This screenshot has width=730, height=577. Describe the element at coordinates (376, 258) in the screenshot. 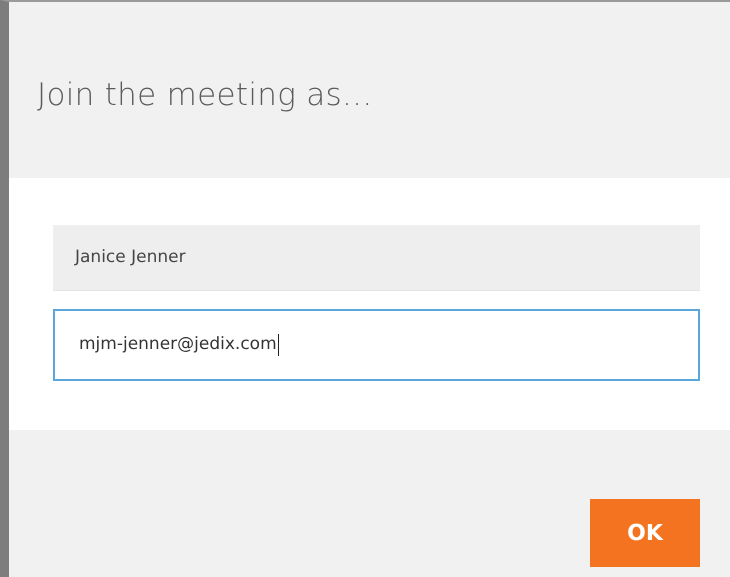

I see `name-field: Janice Jenner` at that location.